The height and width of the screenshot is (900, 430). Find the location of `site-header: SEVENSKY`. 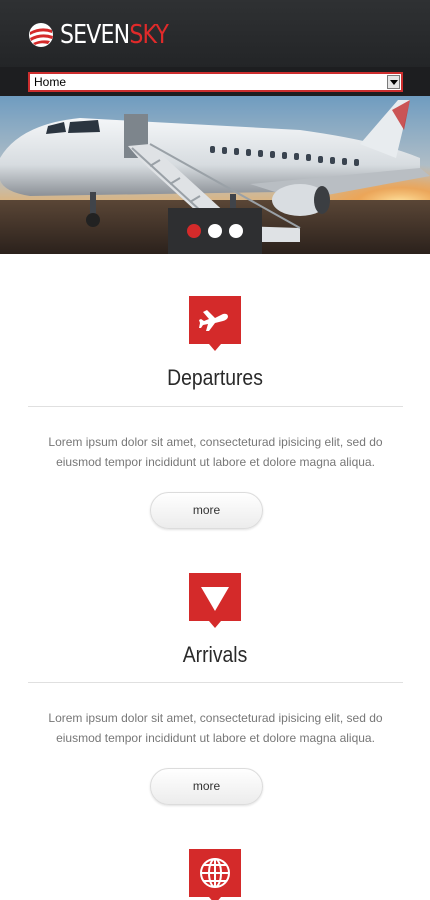

site-header: SEVENSKY is located at coordinates (215, 33).